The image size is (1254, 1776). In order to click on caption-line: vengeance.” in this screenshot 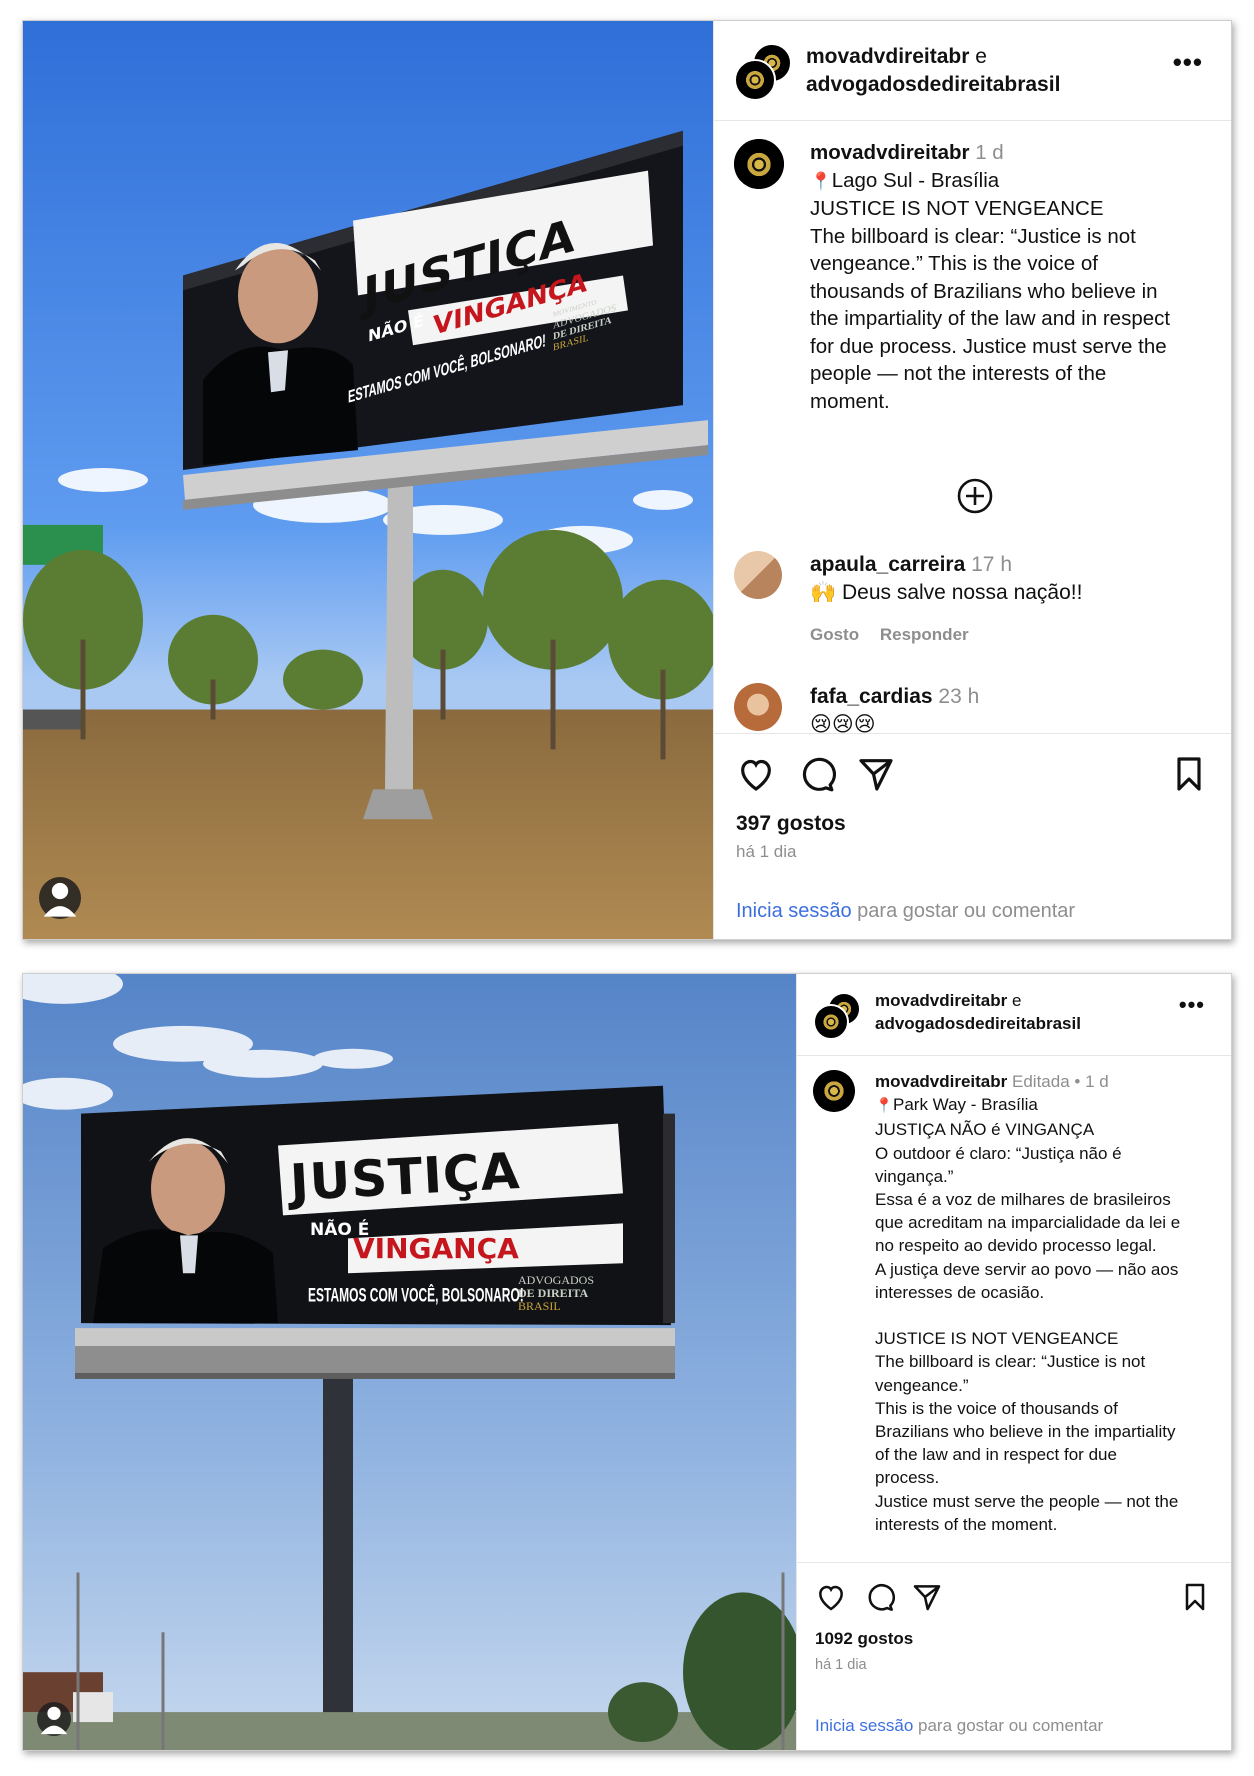, I will do `click(922, 1385)`.